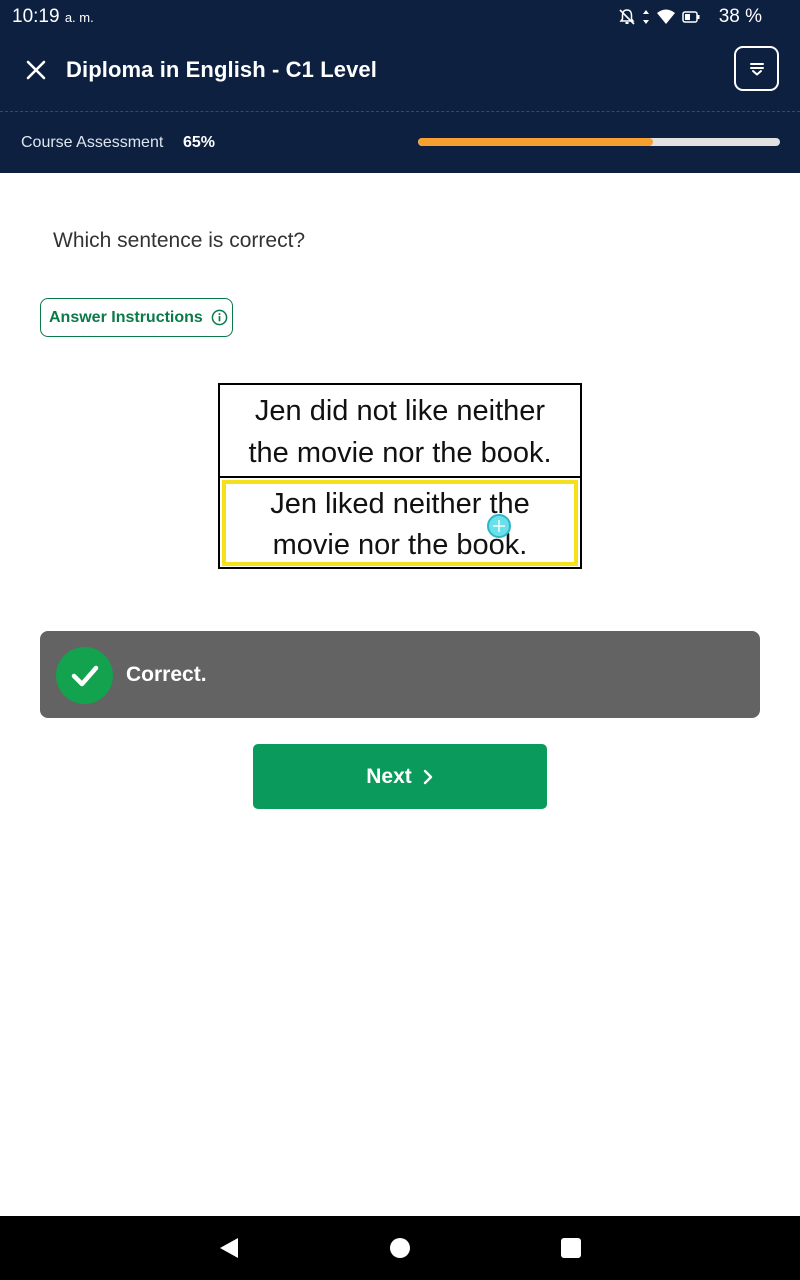  I want to click on chevron-right-icon, so click(427, 776).